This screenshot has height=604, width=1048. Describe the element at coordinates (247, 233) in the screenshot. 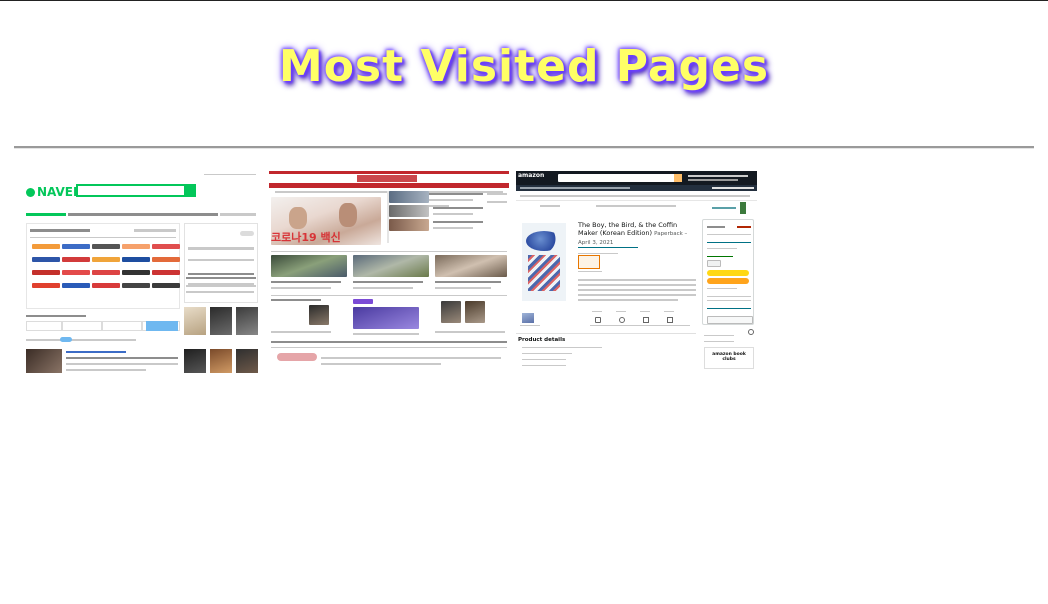

I see `naver-login-pill` at that location.